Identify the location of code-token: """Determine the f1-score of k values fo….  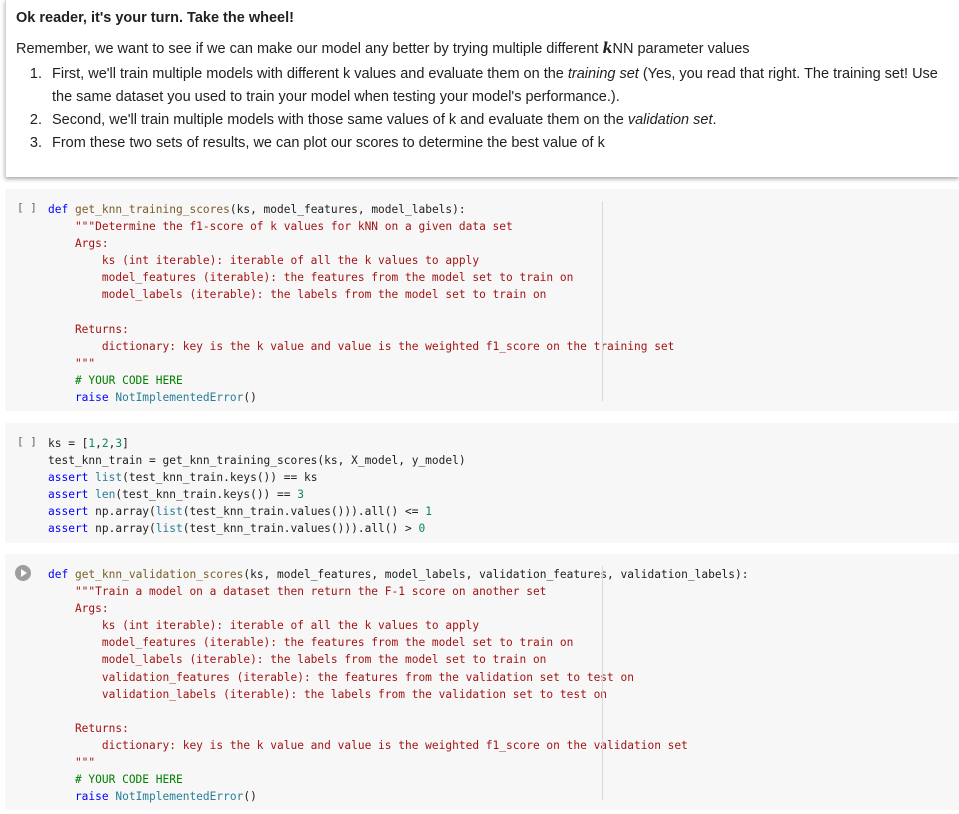
(280, 227).